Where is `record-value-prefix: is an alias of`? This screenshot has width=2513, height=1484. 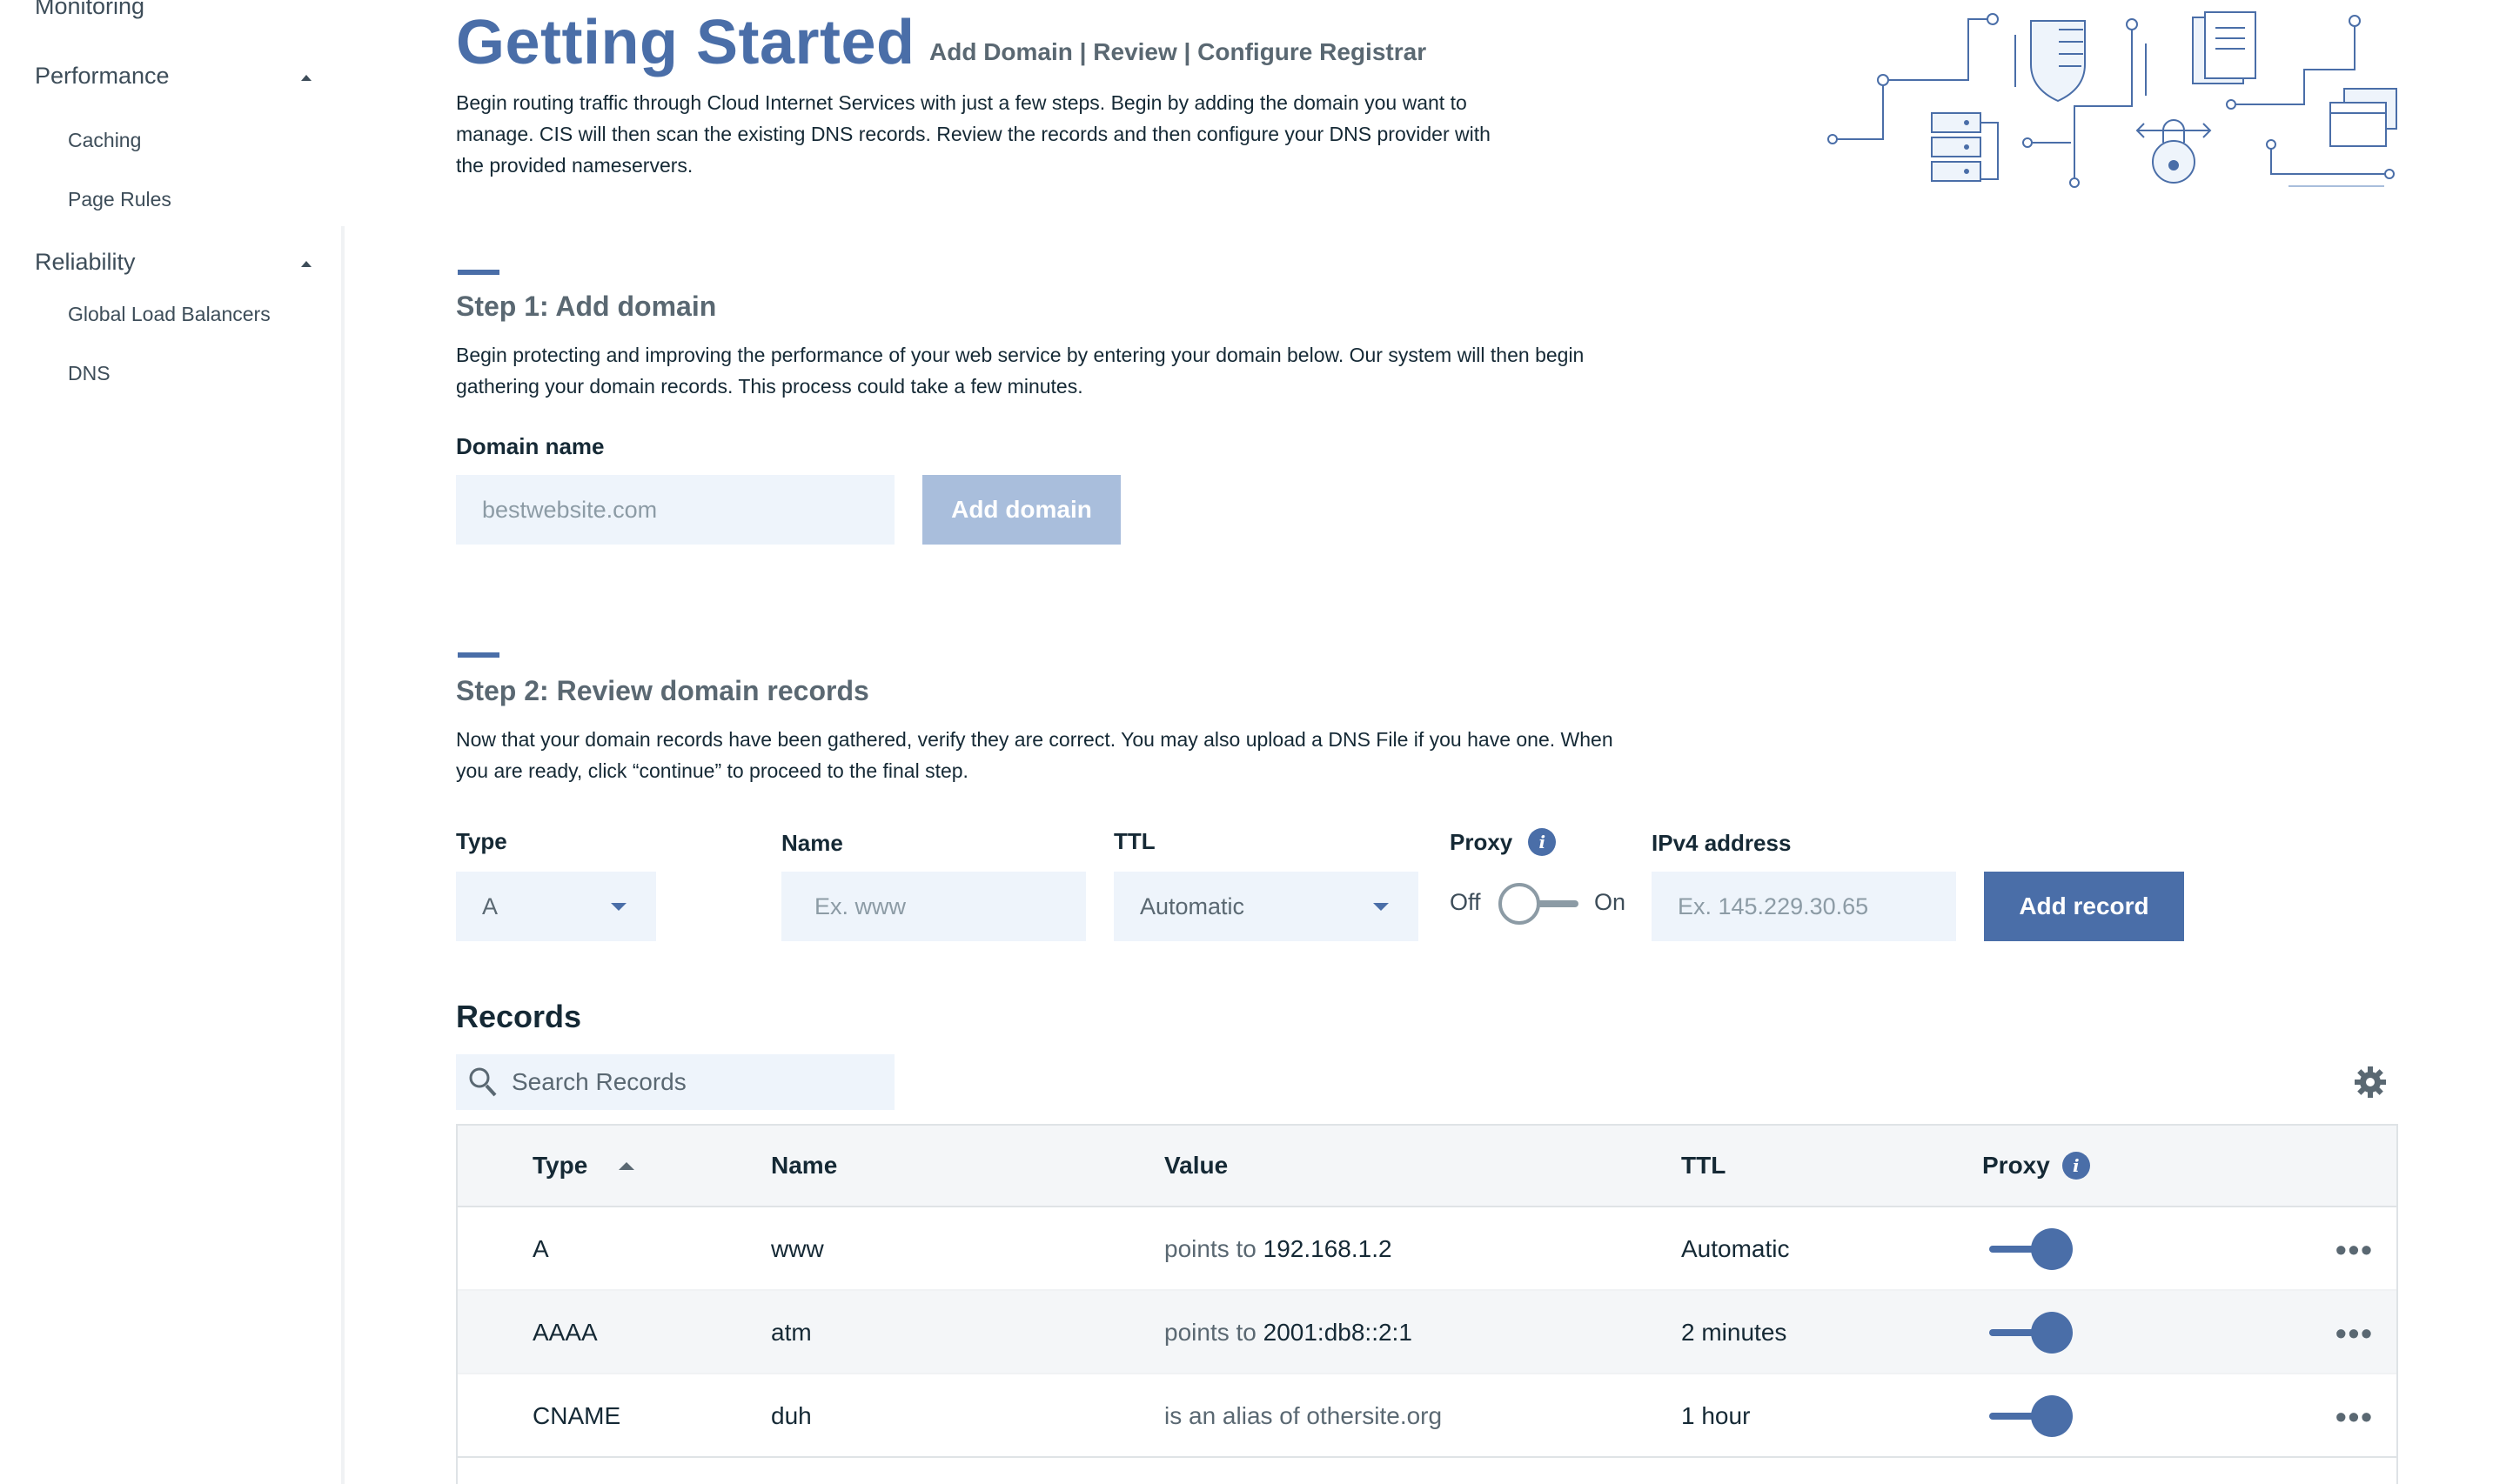 record-value-prefix: is an alias of is located at coordinates (1232, 1415).